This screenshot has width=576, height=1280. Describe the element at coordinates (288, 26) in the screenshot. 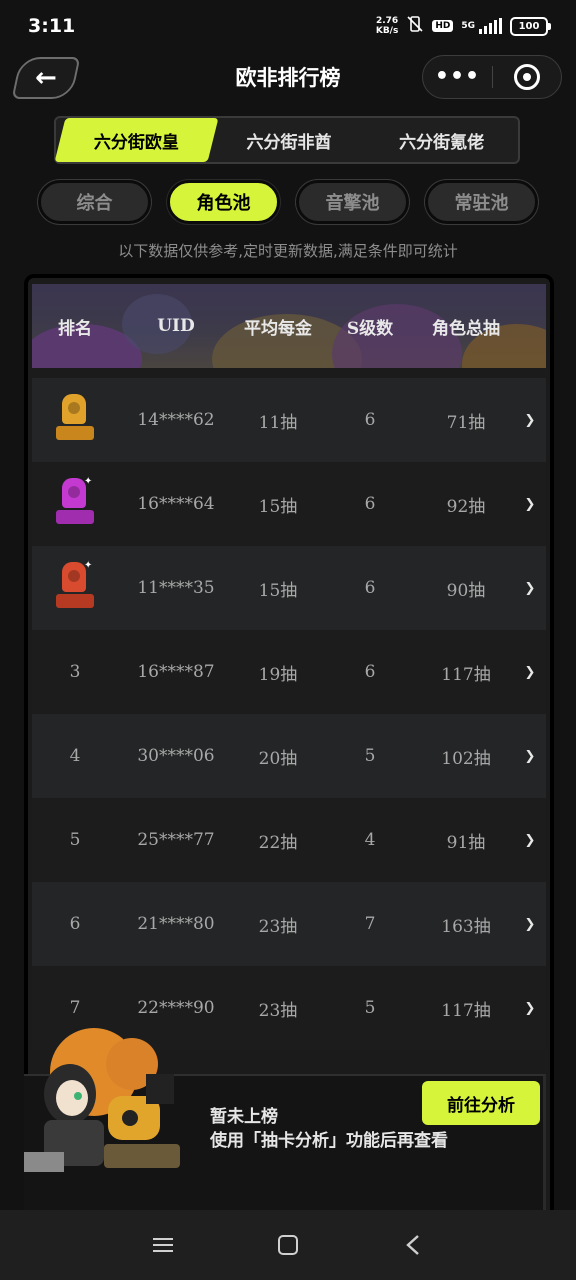

I see `status-bar: 3:11 2.76 KB/s HD 5G 100` at that location.